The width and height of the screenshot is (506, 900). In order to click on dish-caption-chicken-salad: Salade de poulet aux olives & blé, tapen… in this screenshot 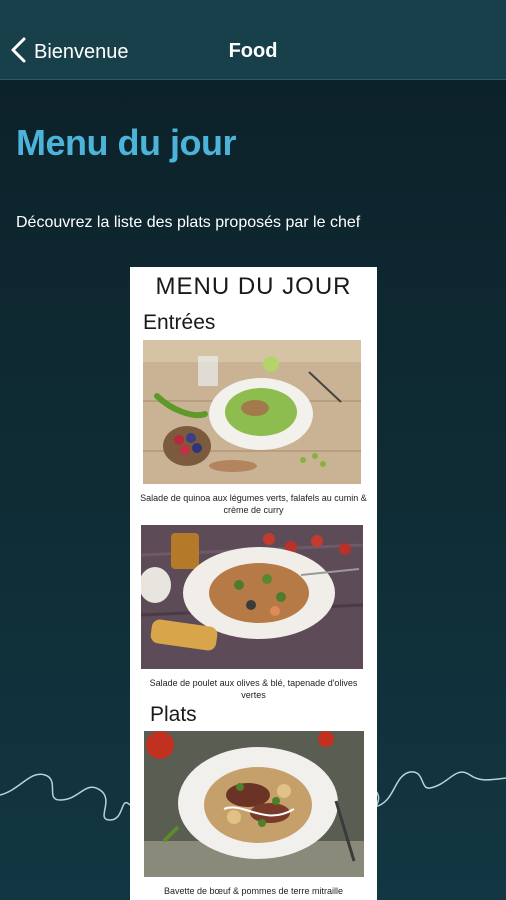, I will do `click(253, 689)`.